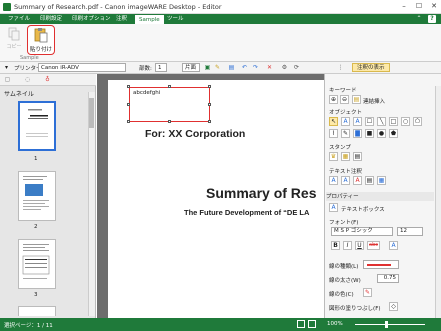 The image size is (441, 331). Describe the element at coordinates (381, 121) in the screenshot. I see `line-tool-icon: ╲` at that location.